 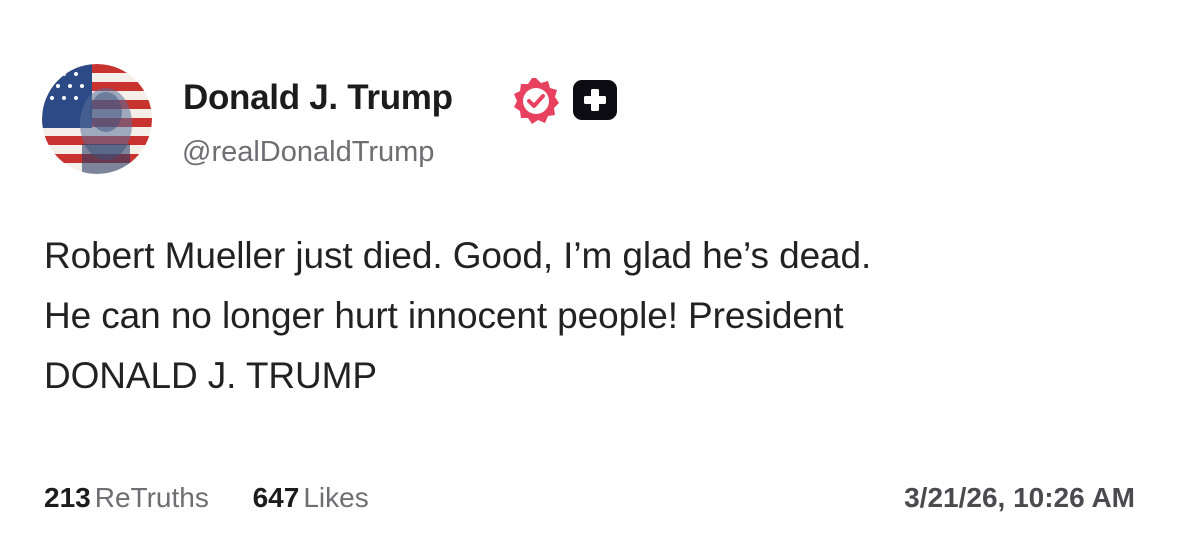 What do you see at coordinates (67, 497) in the screenshot?
I see `retruths-count: 213` at bounding box center [67, 497].